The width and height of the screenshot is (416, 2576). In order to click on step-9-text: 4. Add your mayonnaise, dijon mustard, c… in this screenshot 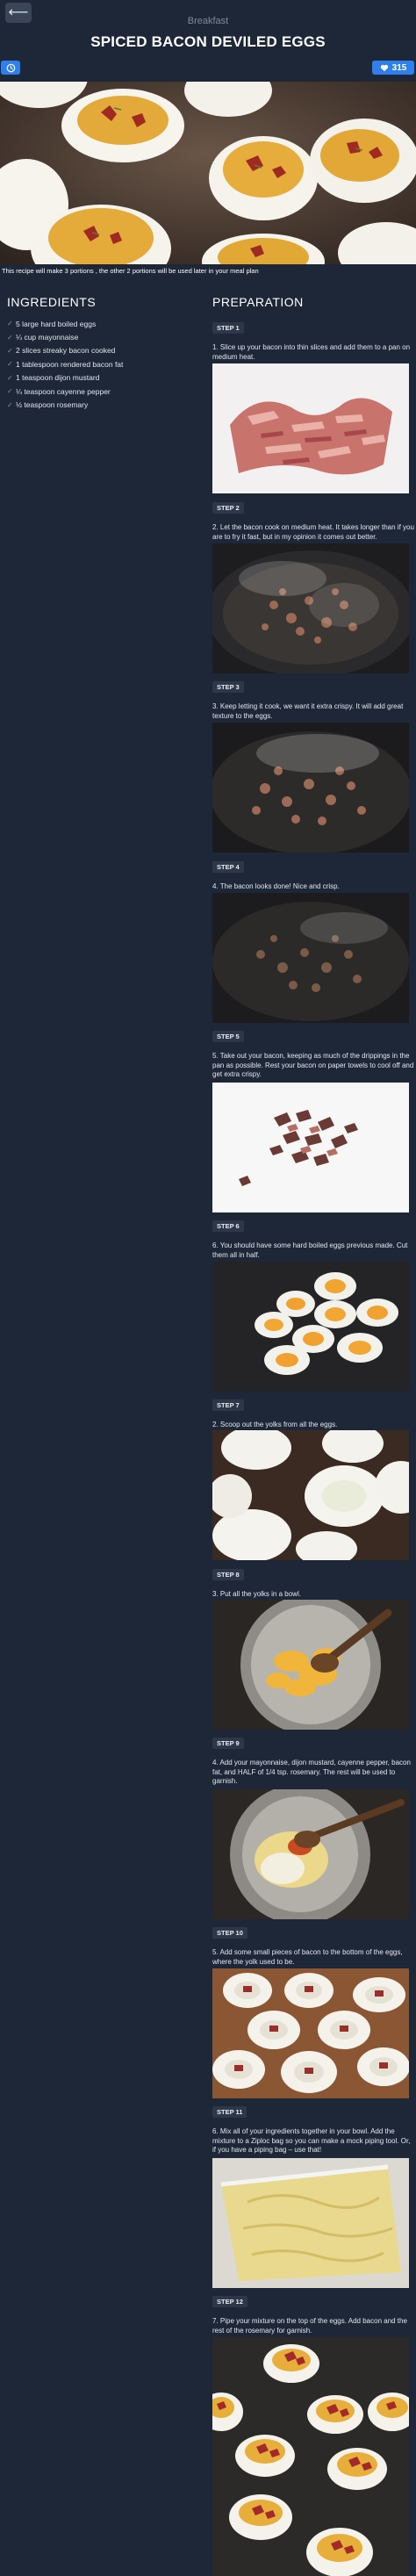, I will do `click(311, 1772)`.